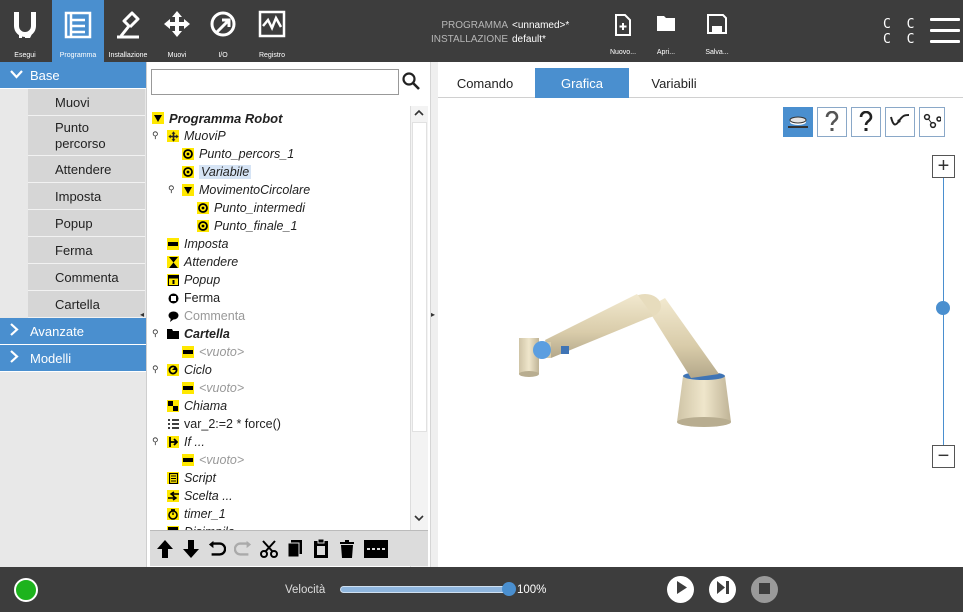 The image size is (963, 612). I want to click on path-icon, so click(900, 122).